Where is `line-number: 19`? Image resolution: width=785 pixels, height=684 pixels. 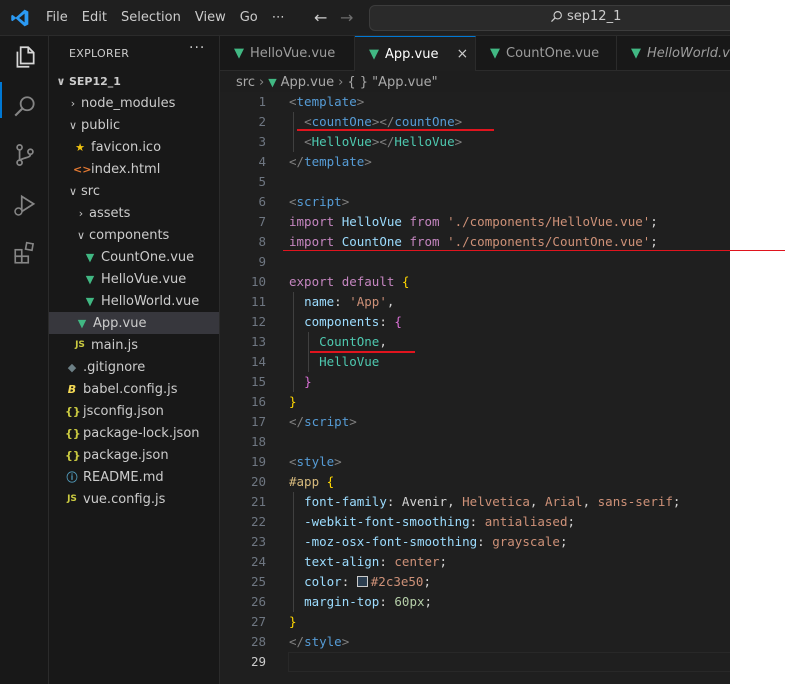
line-number: 19 is located at coordinates (258, 461).